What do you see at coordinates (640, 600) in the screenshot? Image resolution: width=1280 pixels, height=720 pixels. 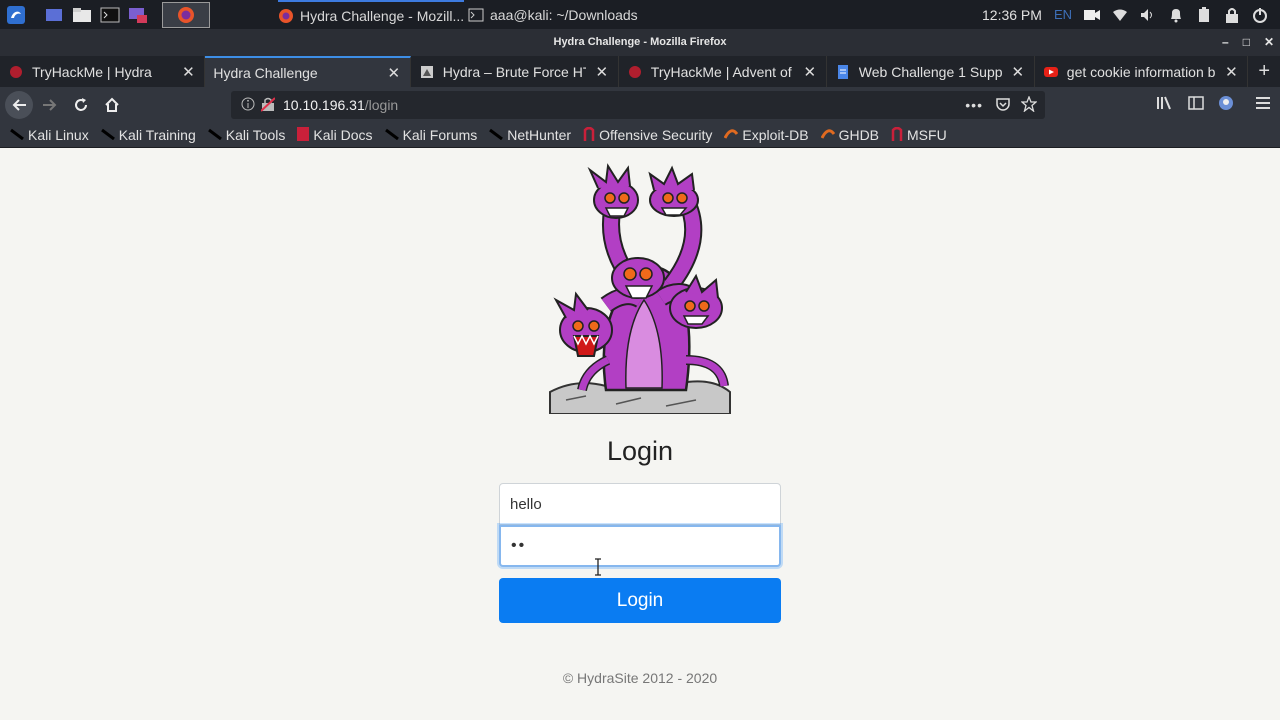 I see `login-button: Login` at bounding box center [640, 600].